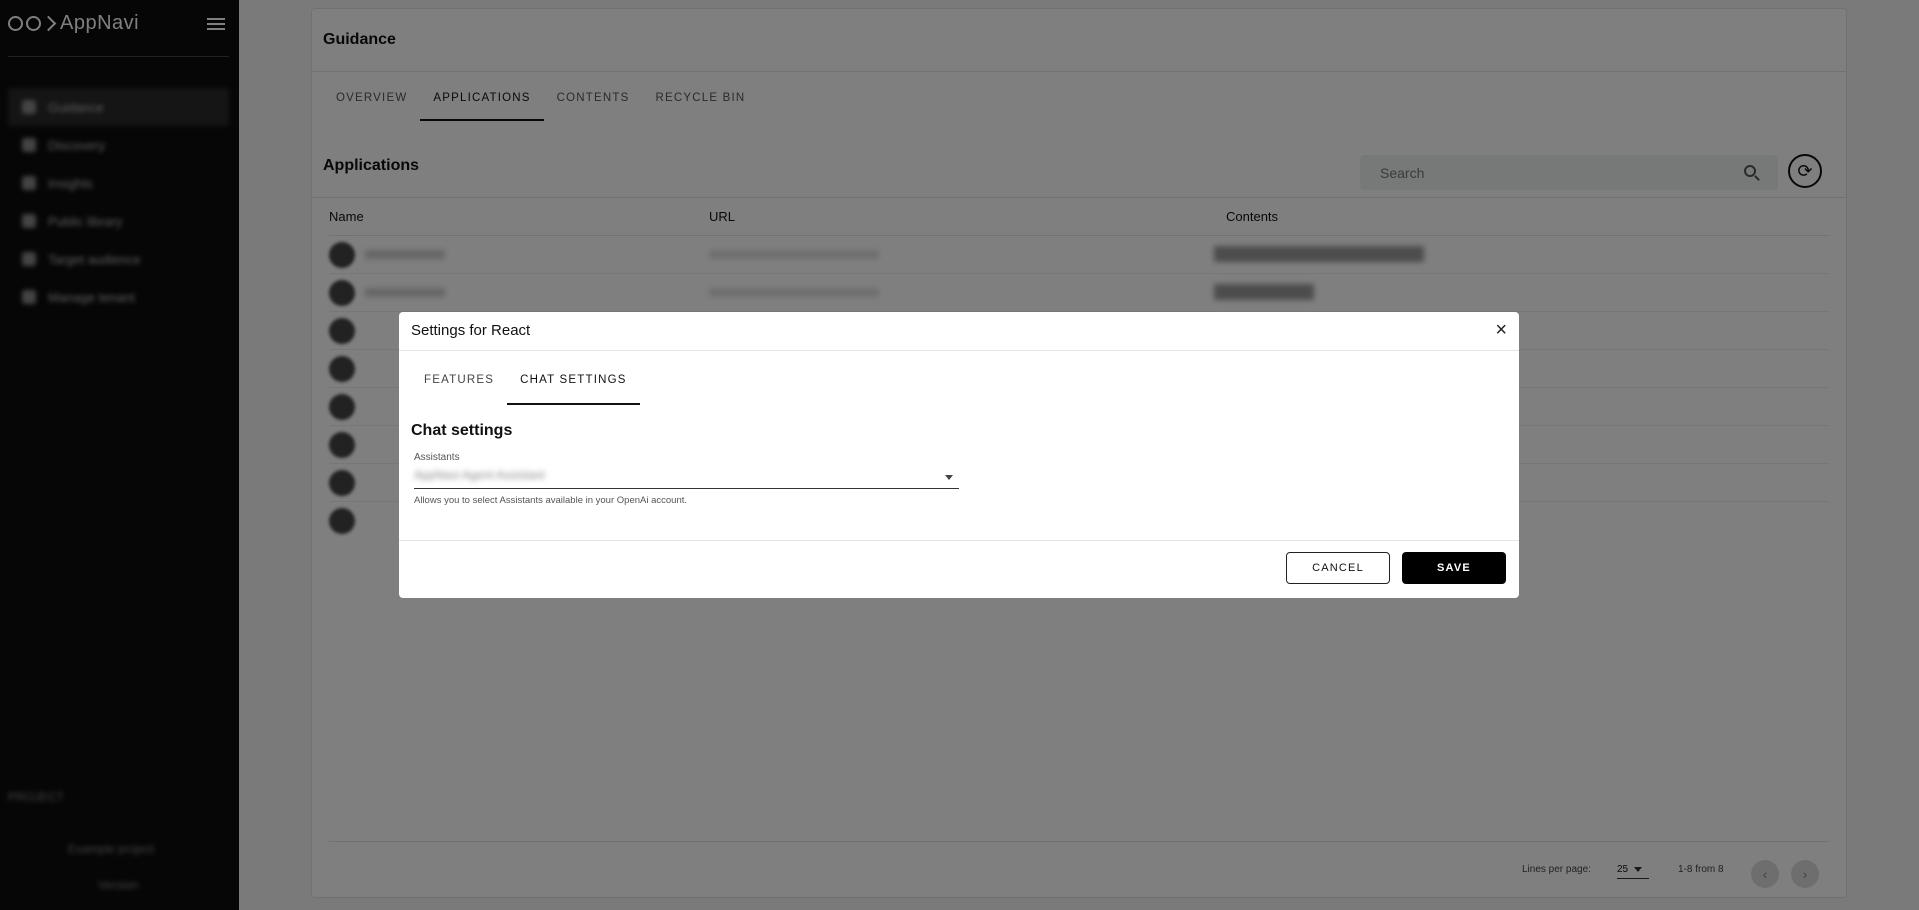 The width and height of the screenshot is (1919, 910). I want to click on assistants-value: AppNavi Agent Assistant, so click(479, 475).